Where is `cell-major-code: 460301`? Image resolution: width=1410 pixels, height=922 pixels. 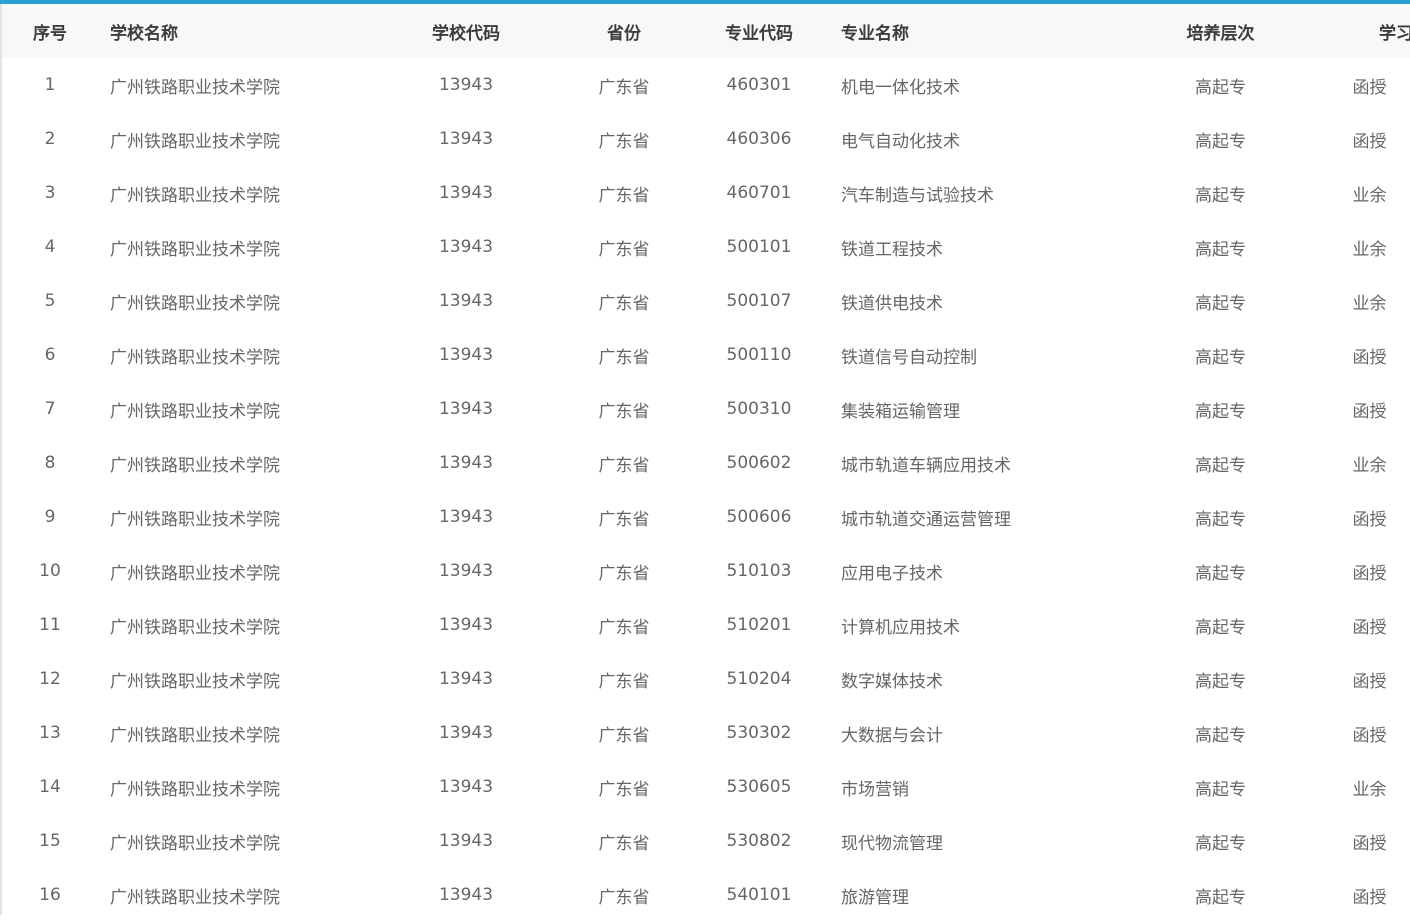 cell-major-code: 460301 is located at coordinates (759, 85).